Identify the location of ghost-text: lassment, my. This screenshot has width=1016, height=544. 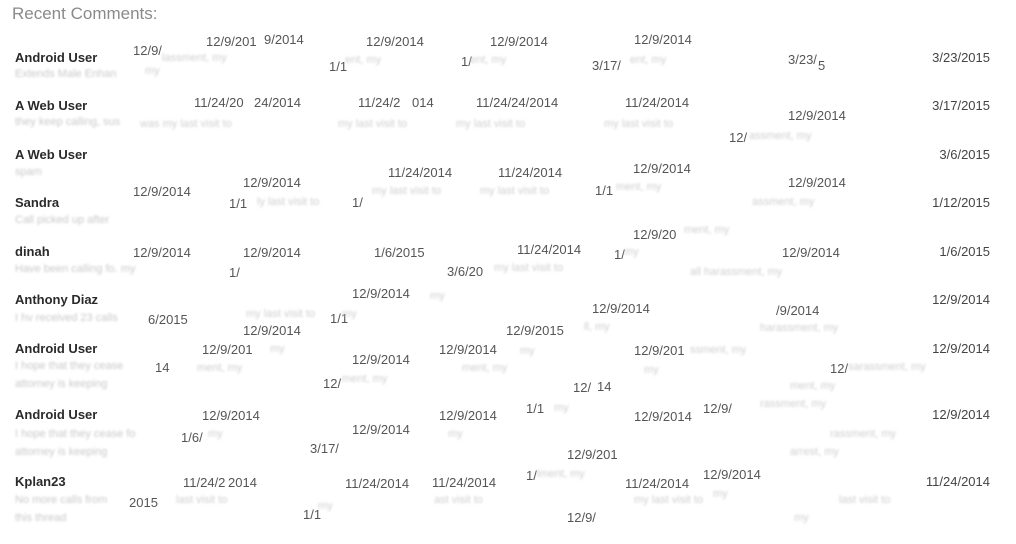
(194, 58).